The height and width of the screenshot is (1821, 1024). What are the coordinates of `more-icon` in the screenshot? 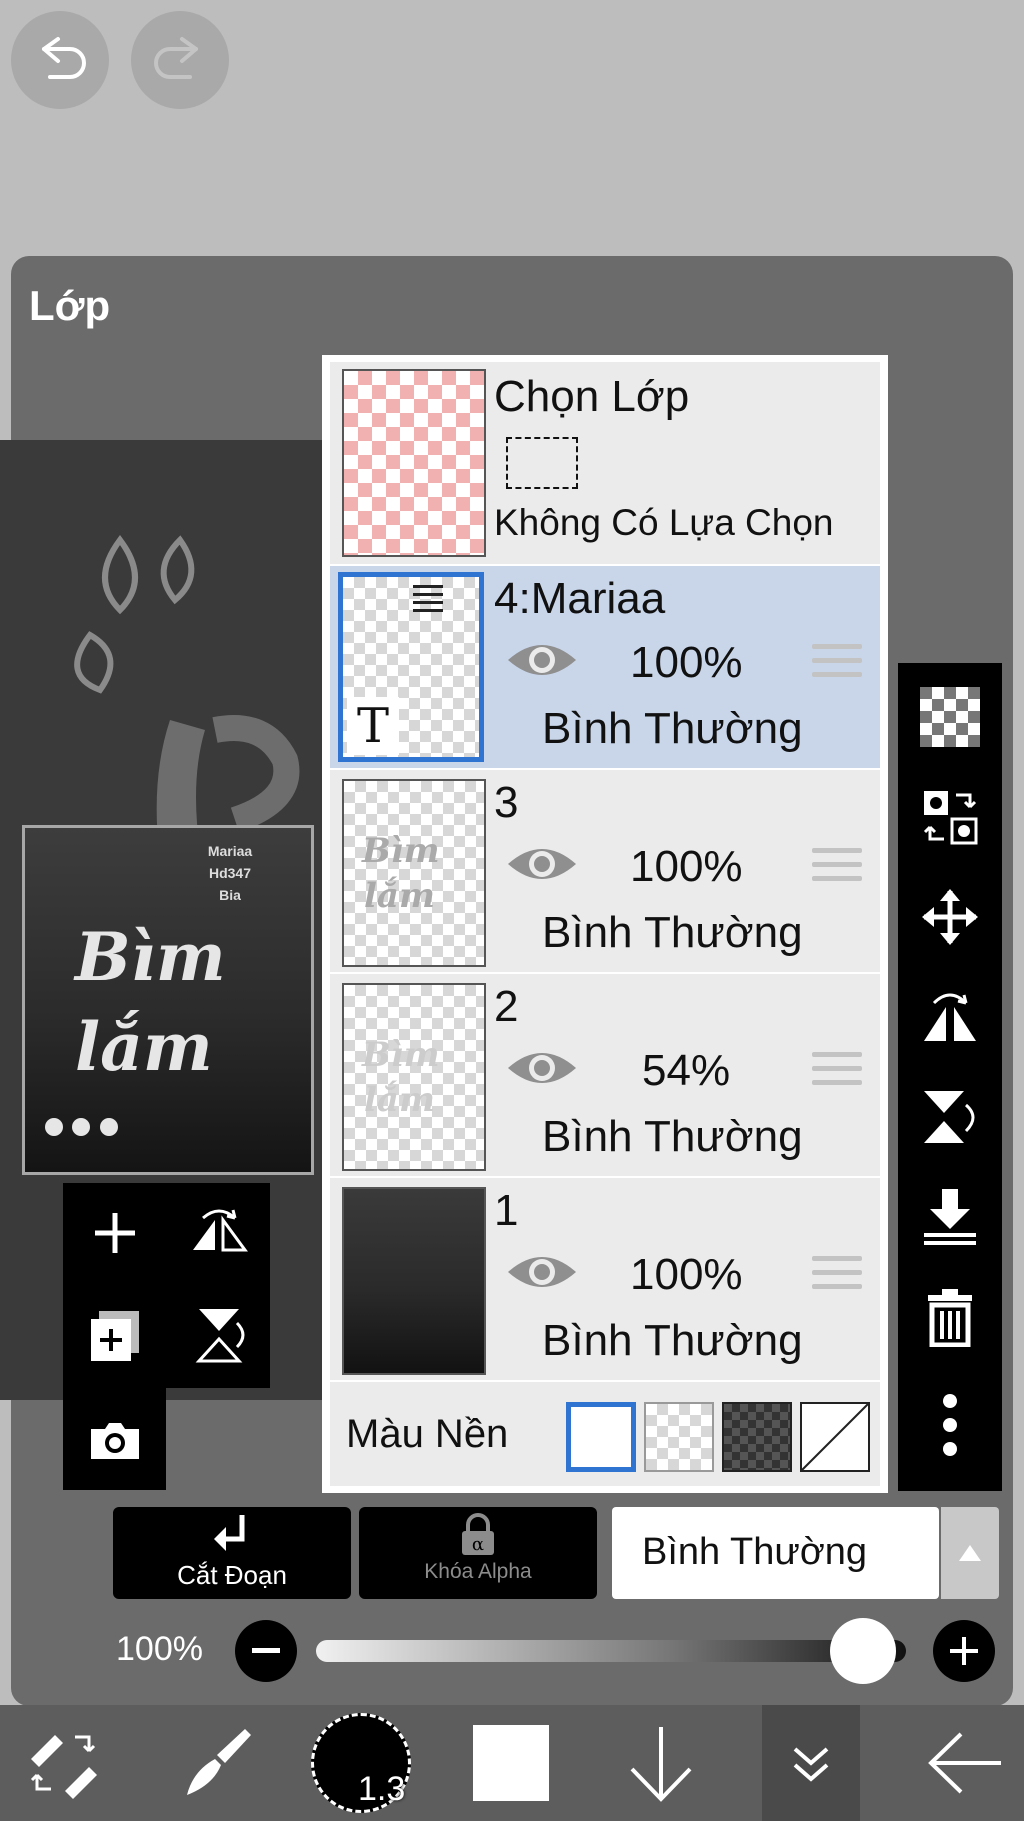 It's located at (950, 1425).